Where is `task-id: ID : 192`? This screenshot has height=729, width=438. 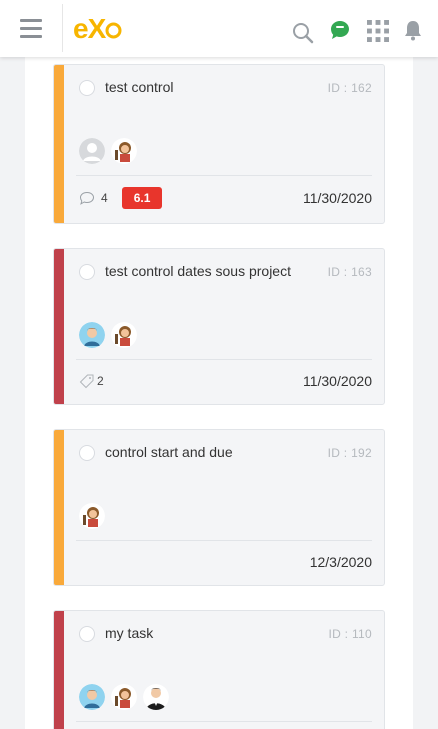 task-id: ID : 192 is located at coordinates (349, 453).